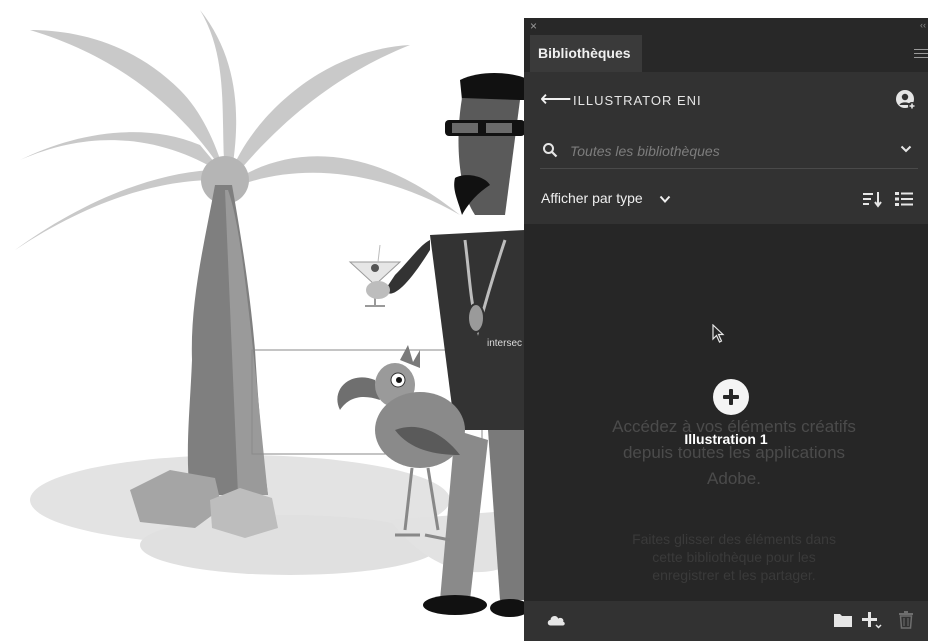 This screenshot has width=928, height=641. I want to click on add-graphic-button, so click(731, 397).